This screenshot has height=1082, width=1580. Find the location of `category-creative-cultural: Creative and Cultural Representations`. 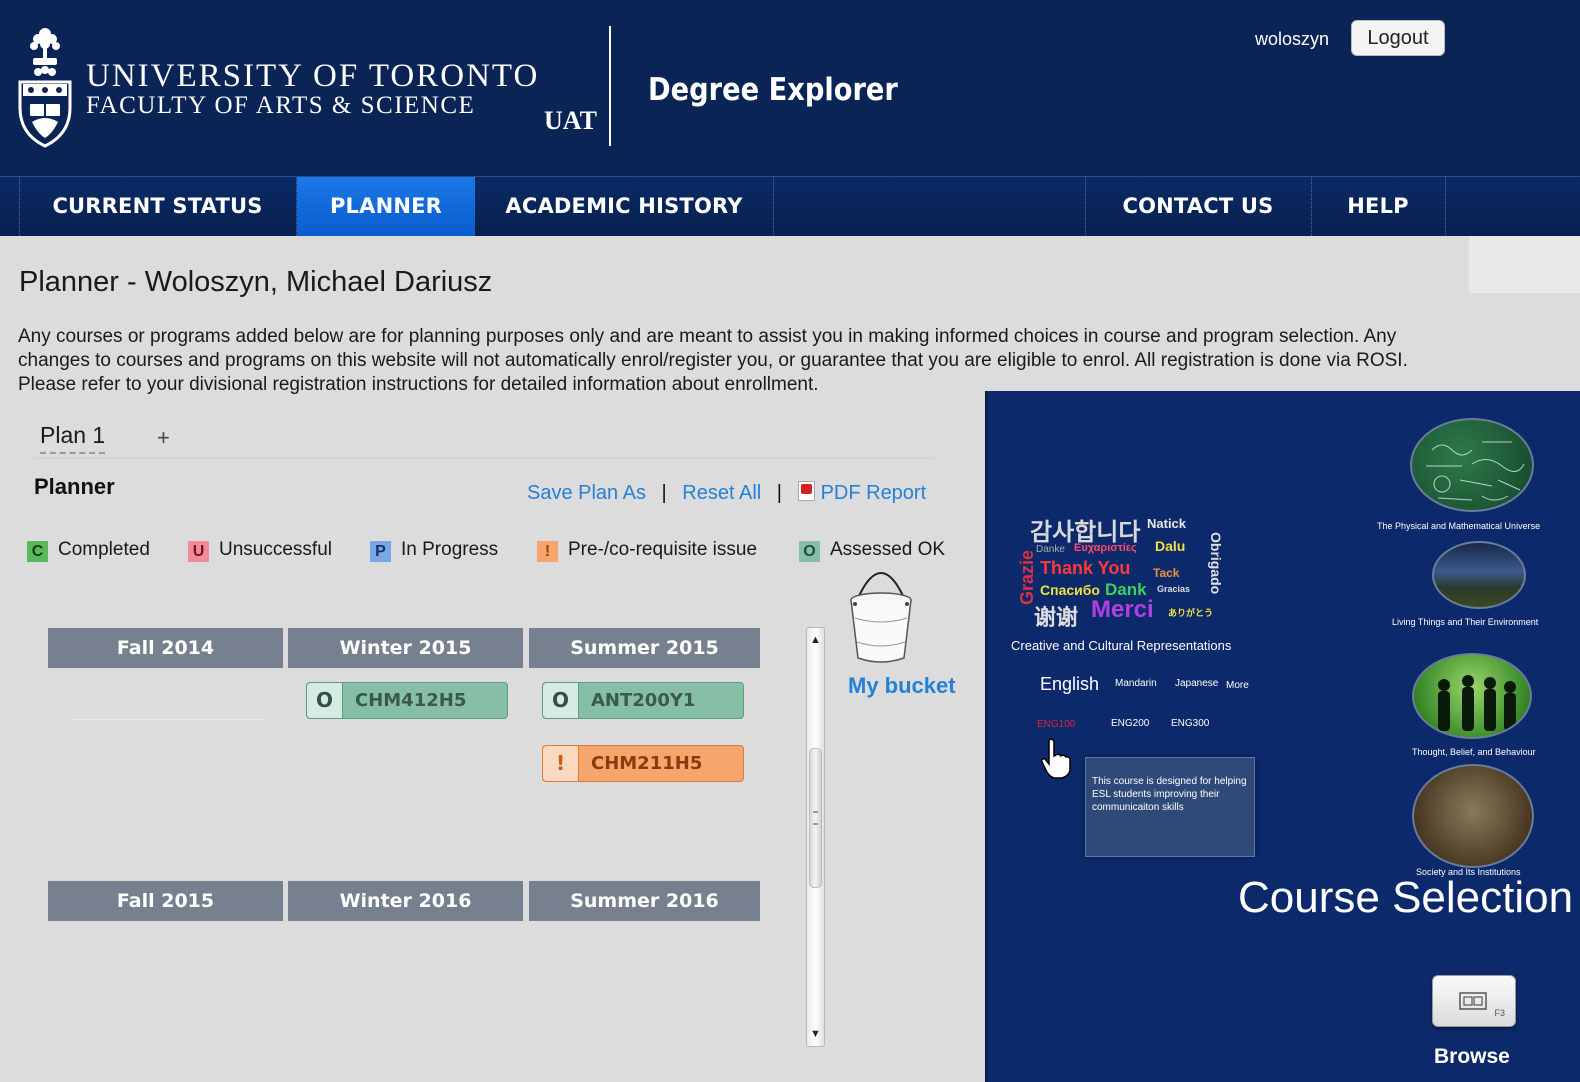

category-creative-cultural: Creative and Cultural Representations is located at coordinates (1121, 645).